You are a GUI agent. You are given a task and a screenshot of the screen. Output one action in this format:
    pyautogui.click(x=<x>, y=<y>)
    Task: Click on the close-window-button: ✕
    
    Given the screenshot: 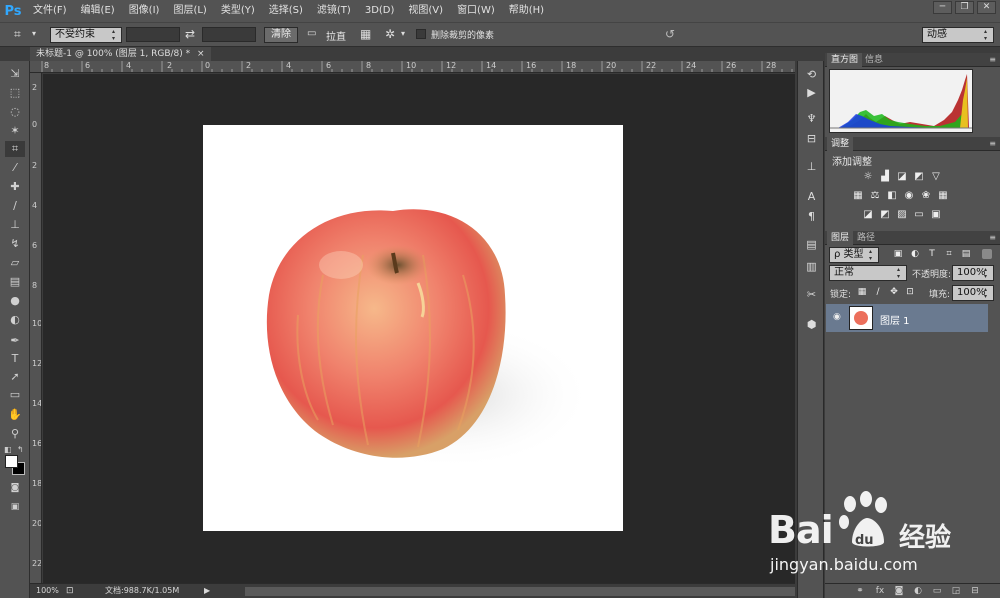 What is the action you would take?
    pyautogui.click(x=986, y=7)
    